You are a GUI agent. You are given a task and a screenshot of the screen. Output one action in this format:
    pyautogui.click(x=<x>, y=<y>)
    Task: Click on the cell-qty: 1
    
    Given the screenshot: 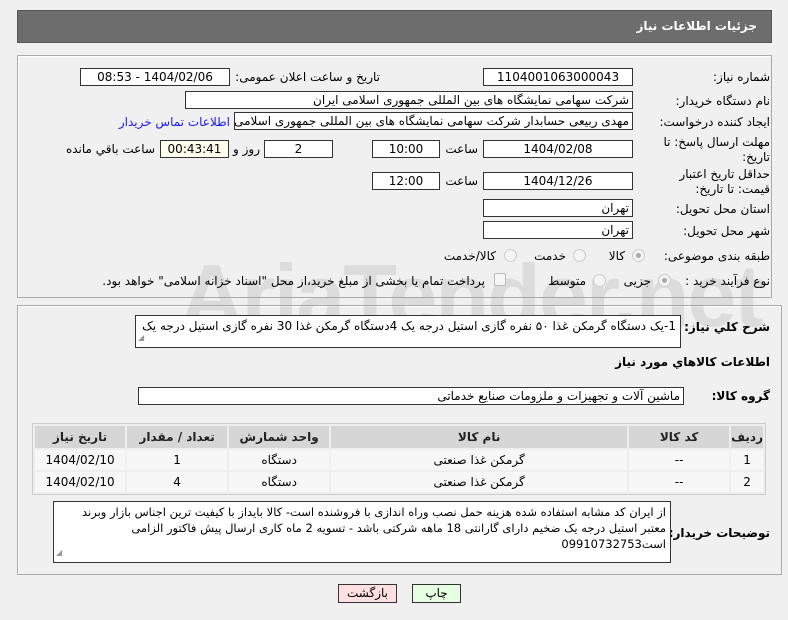 What is the action you would take?
    pyautogui.click(x=177, y=460)
    